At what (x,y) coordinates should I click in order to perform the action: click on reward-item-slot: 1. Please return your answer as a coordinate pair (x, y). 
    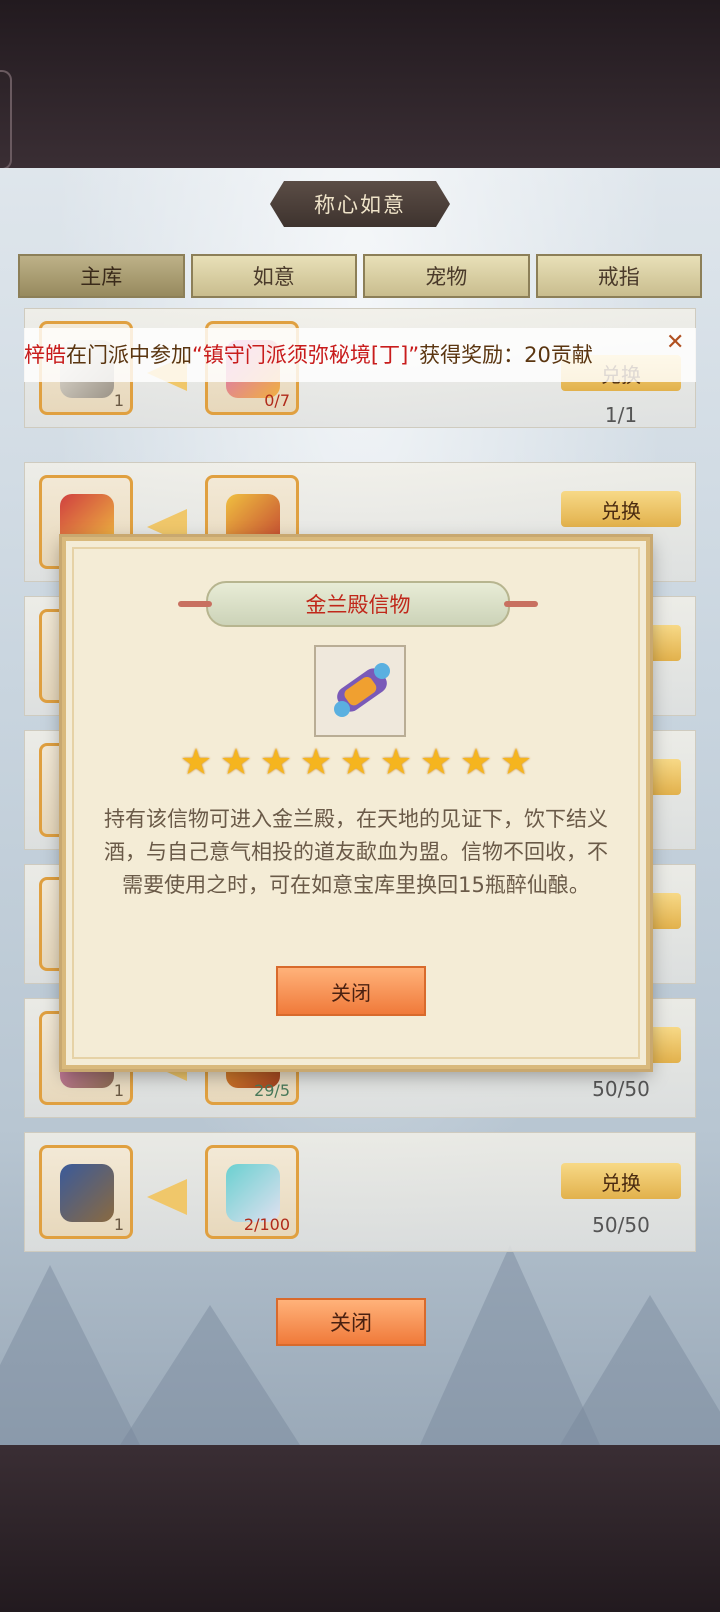
    Looking at the image, I should click on (86, 1192).